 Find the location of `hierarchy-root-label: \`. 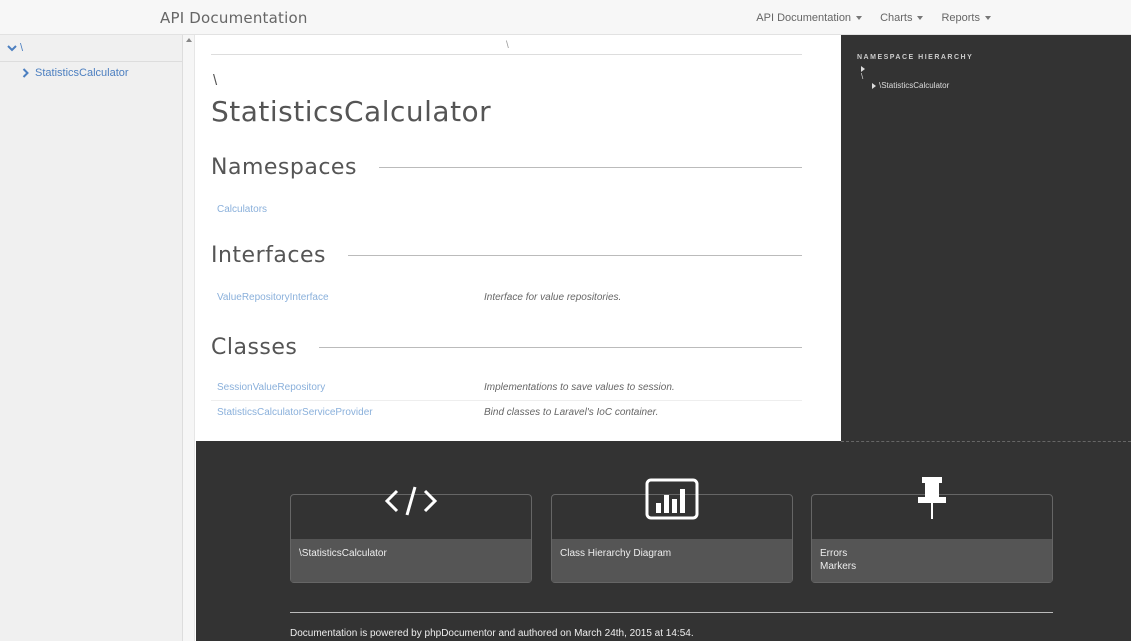

hierarchy-root-label: \ is located at coordinates (862, 76).